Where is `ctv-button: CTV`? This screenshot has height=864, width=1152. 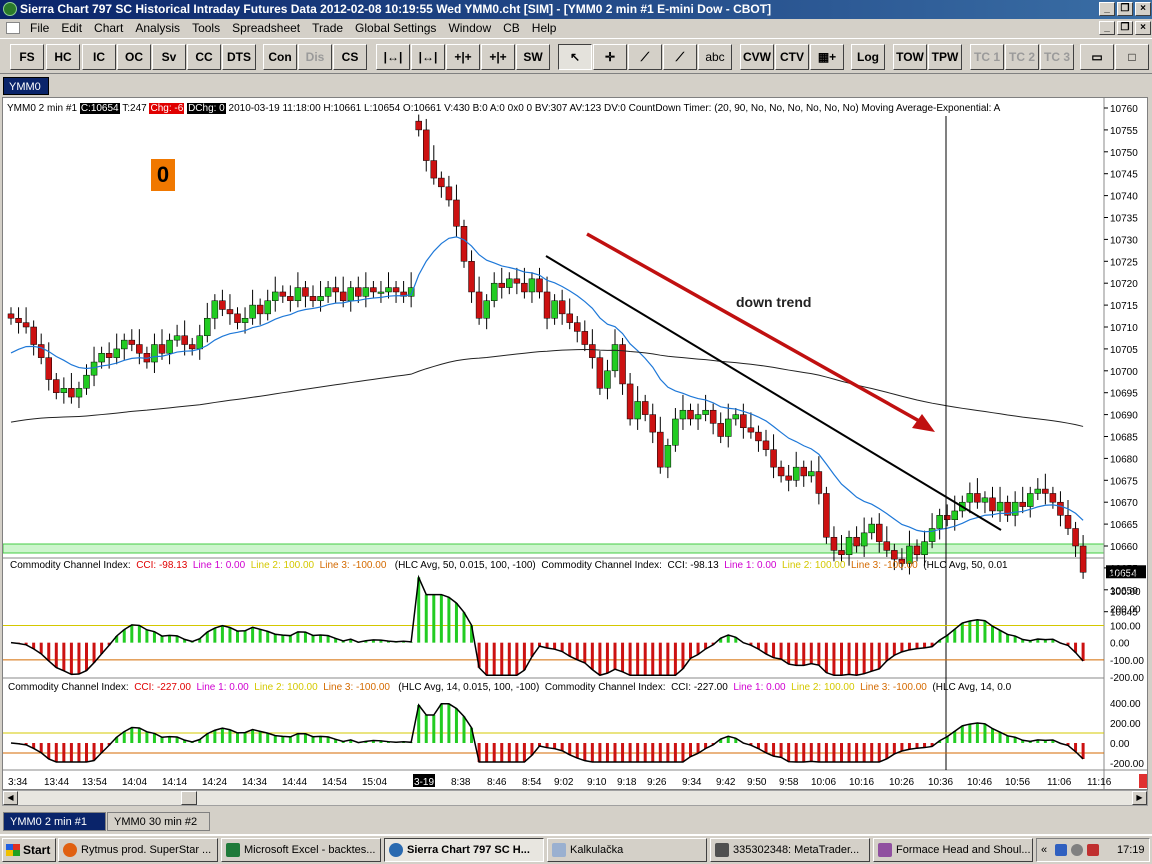
ctv-button: CTV is located at coordinates (792, 57).